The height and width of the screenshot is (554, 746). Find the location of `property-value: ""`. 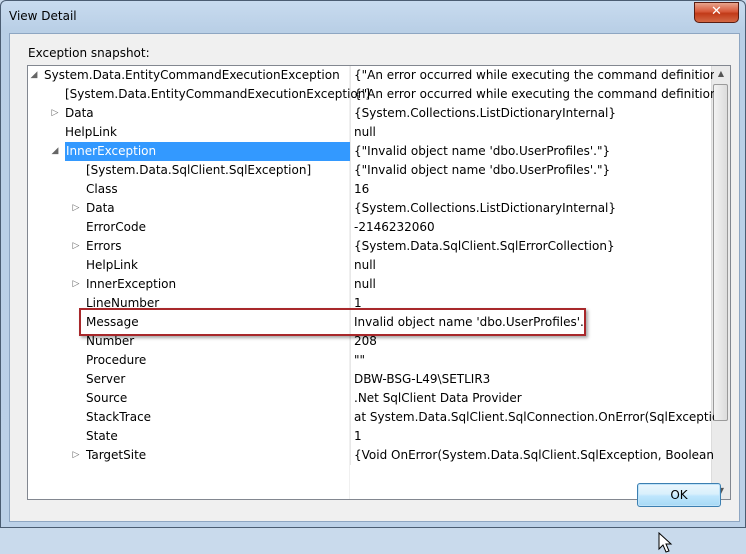

property-value: "" is located at coordinates (532, 360).